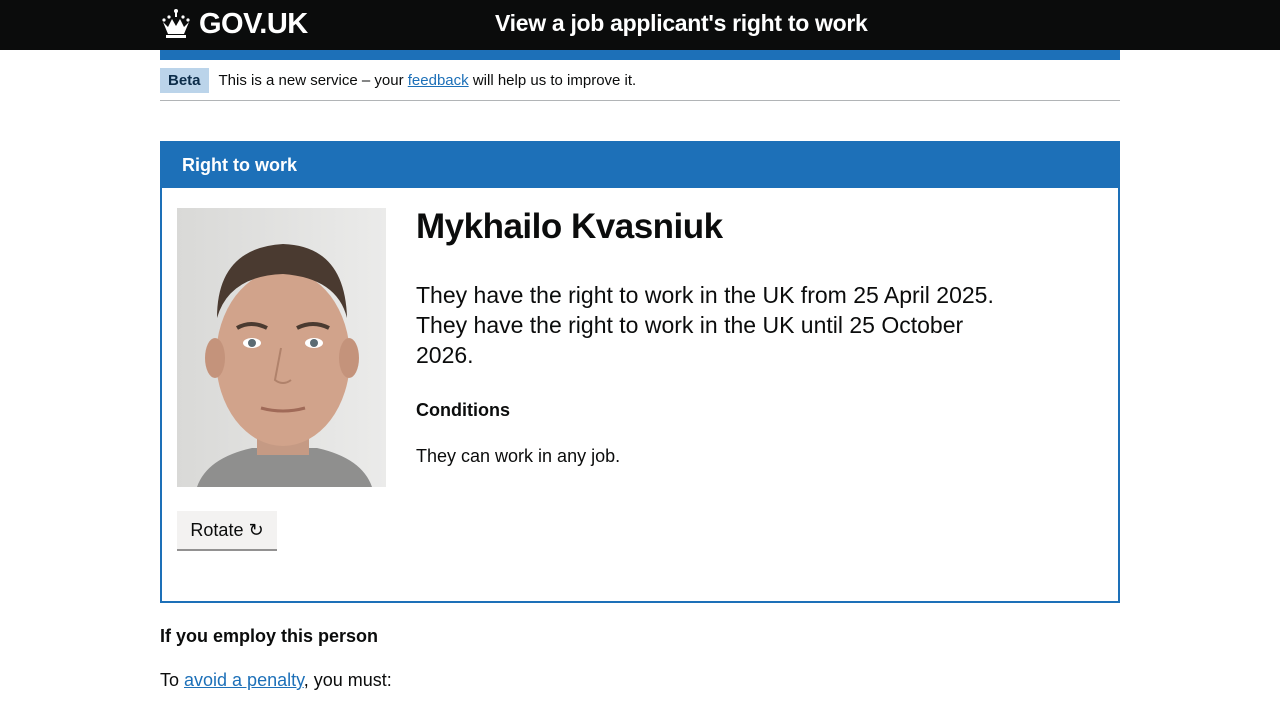 The width and height of the screenshot is (1280, 720). Describe the element at coordinates (176, 23) in the screenshot. I see `crown-icon` at that location.